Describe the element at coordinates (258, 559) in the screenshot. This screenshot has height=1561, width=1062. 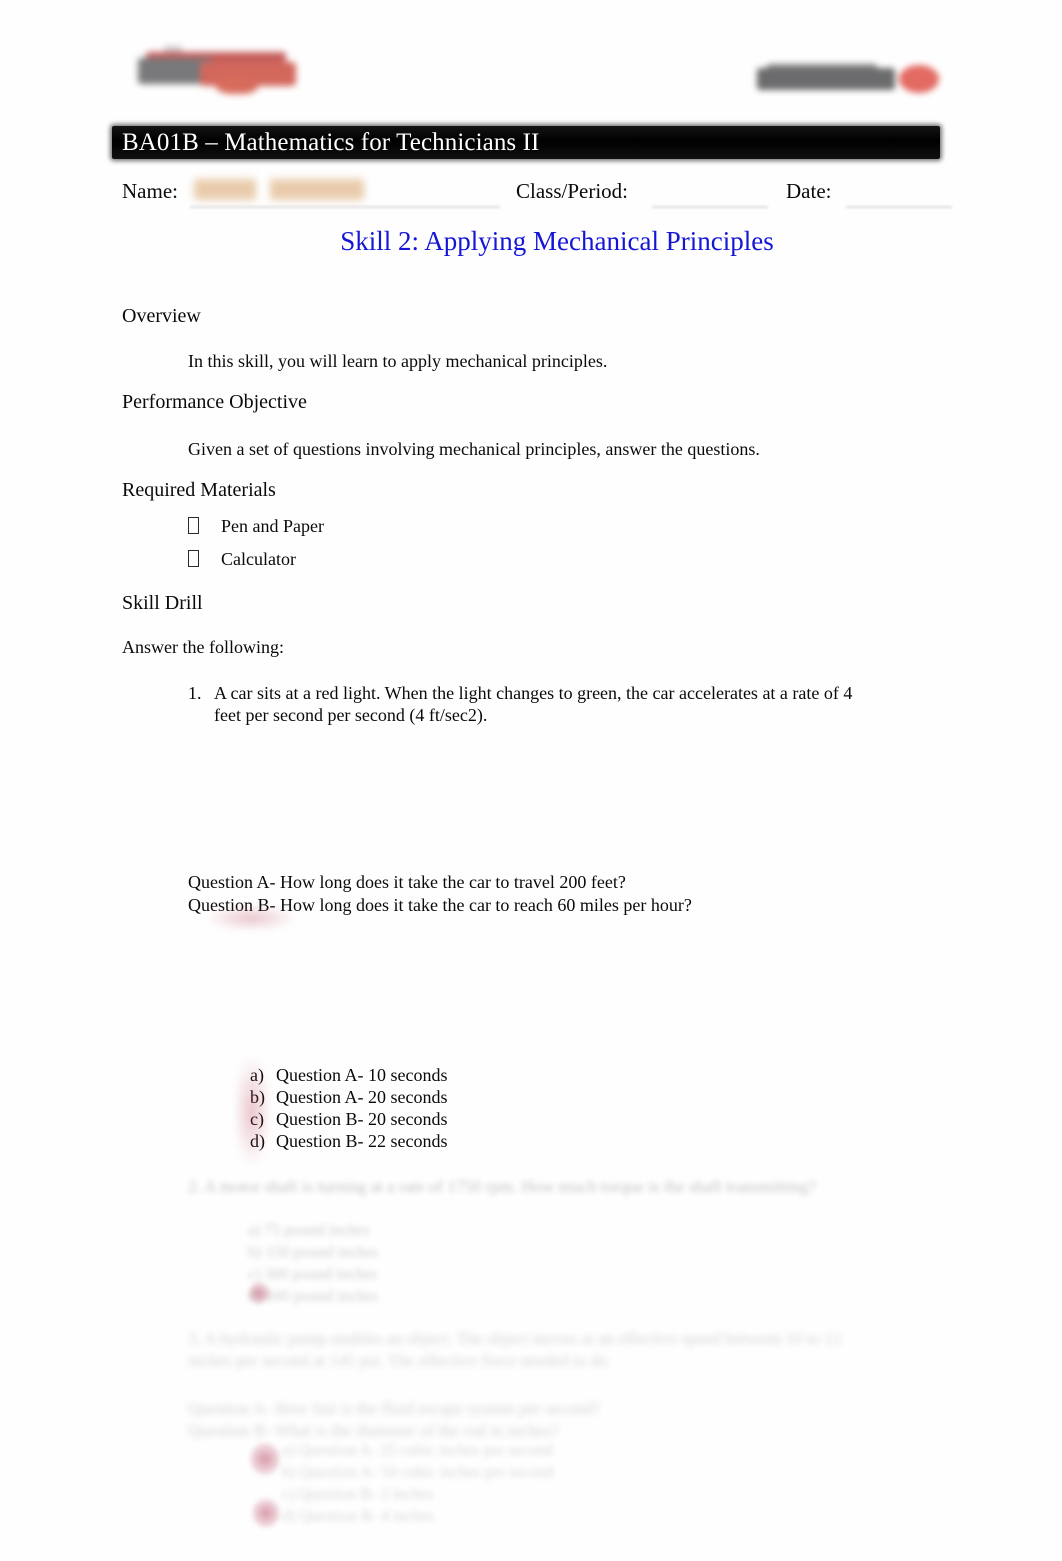
I see `material-label: Calculator` at that location.